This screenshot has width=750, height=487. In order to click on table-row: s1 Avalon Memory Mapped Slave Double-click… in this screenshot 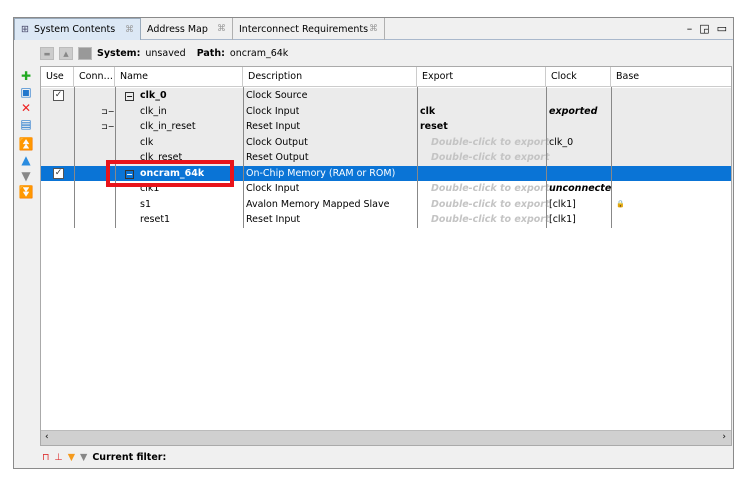, I will do `click(386, 205)`.